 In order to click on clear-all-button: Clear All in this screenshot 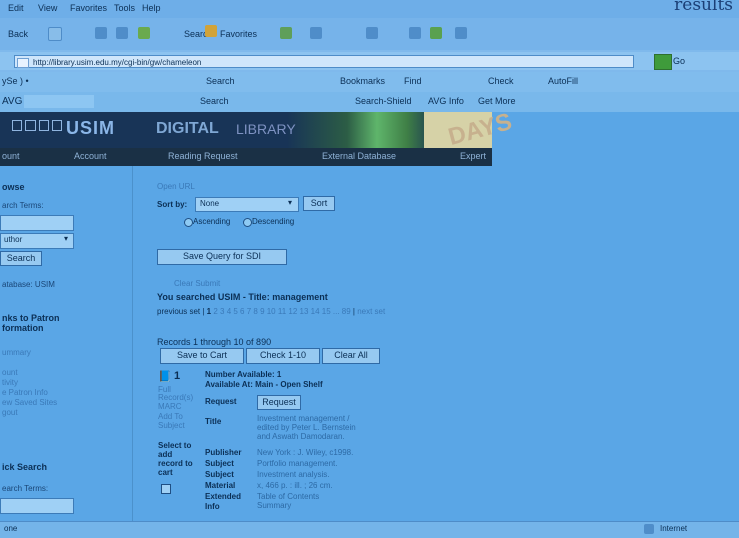, I will do `click(351, 356)`.